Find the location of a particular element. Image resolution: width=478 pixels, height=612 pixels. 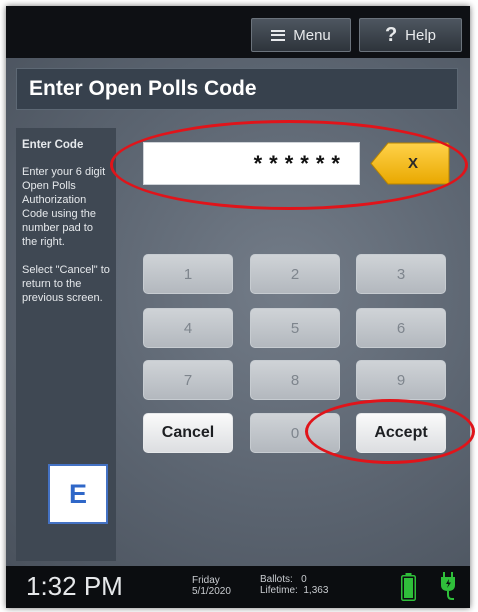

key-3: 3 is located at coordinates (401, 274).